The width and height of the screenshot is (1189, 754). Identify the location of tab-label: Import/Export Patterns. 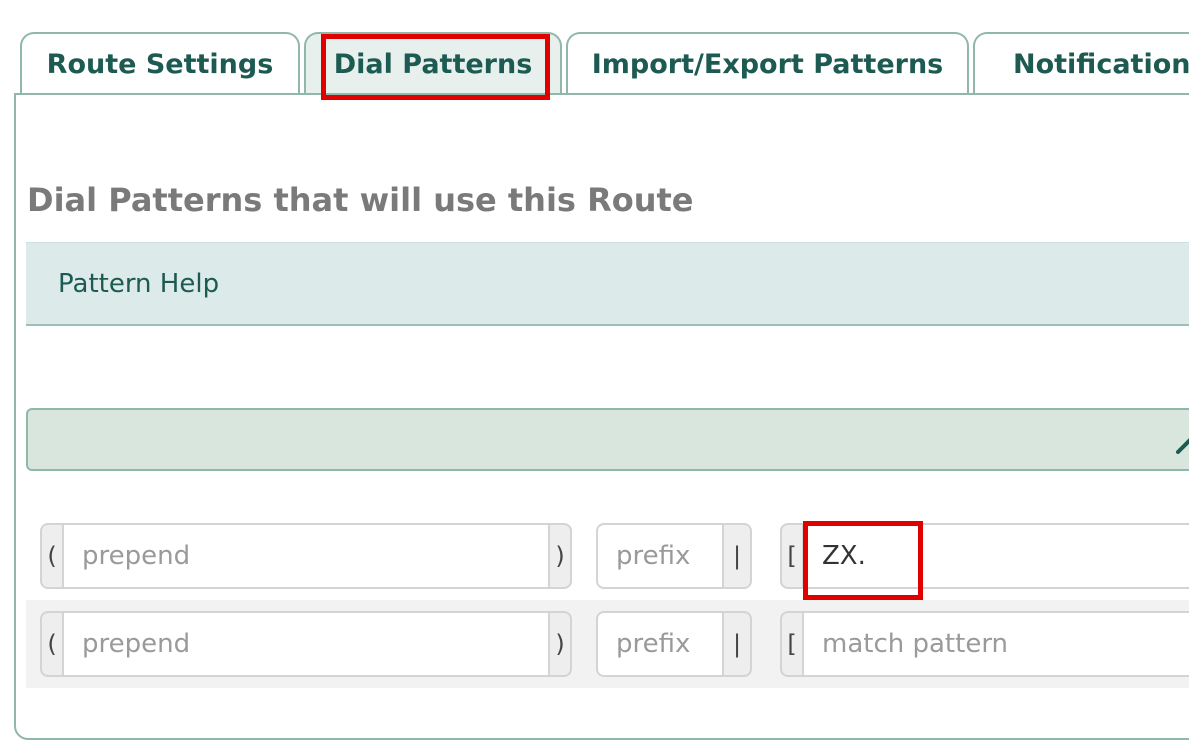
(767, 64).